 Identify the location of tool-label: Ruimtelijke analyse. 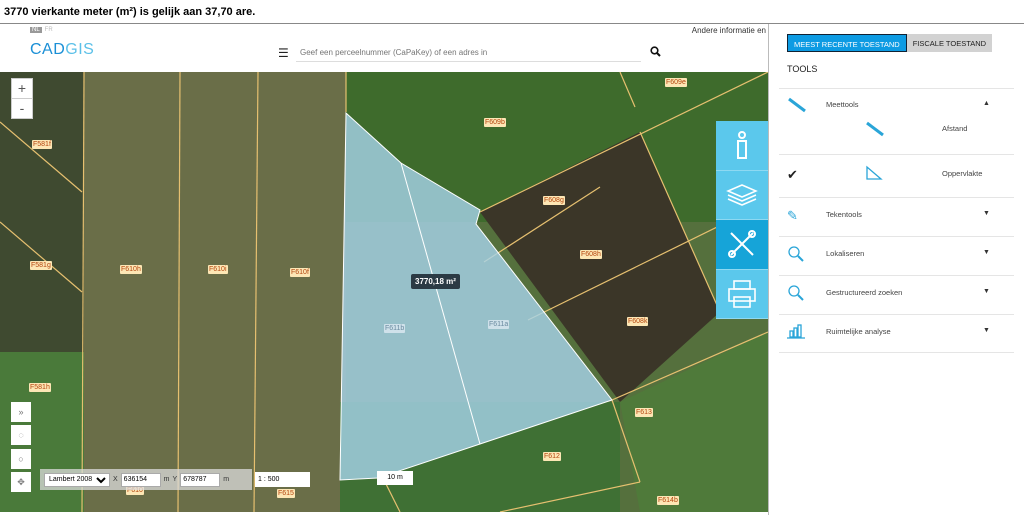
(858, 331).